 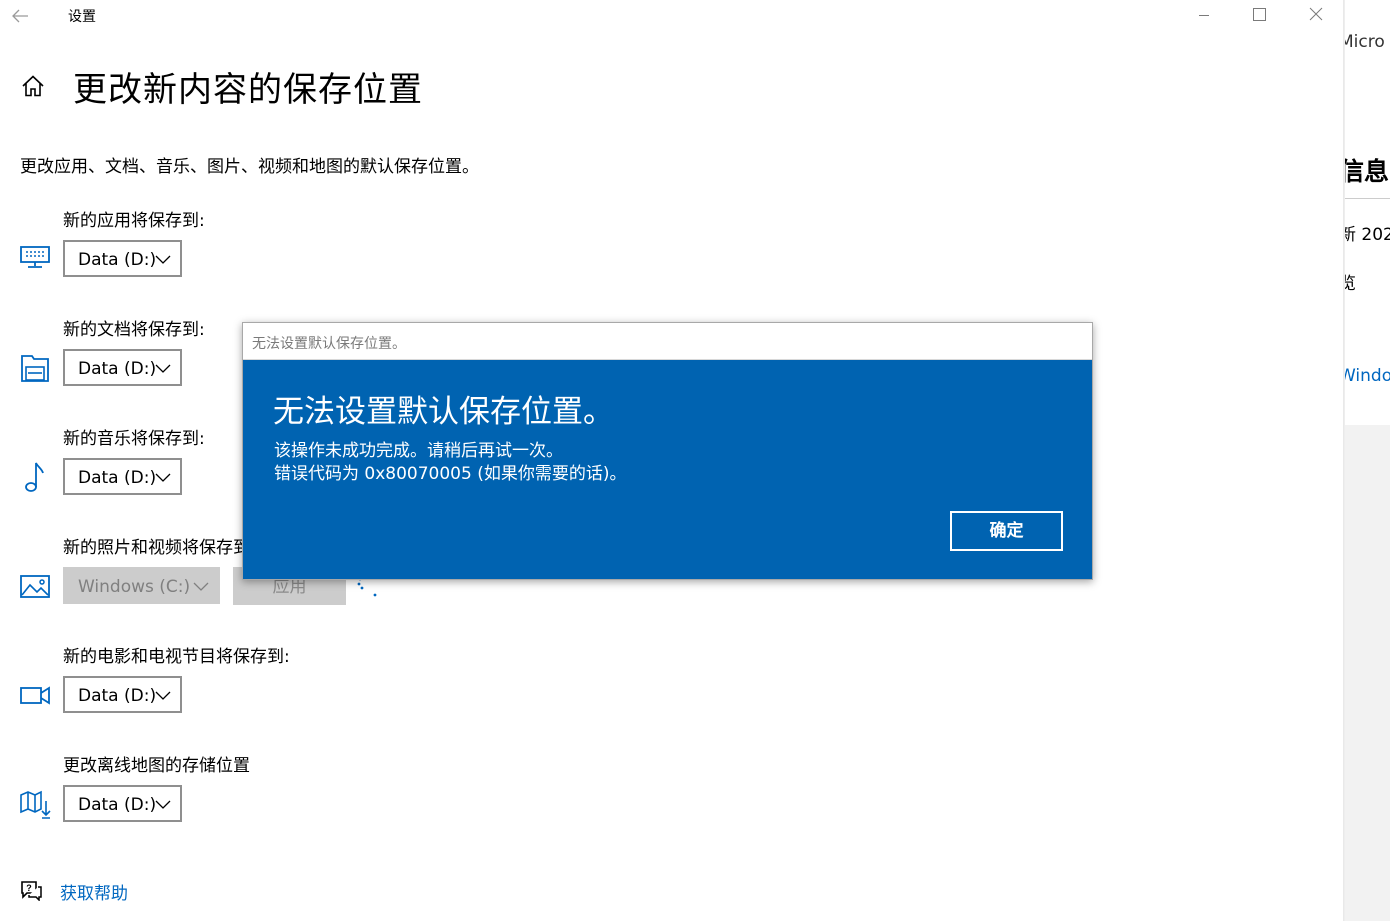 I want to click on document-drive-icon, so click(x=35, y=368).